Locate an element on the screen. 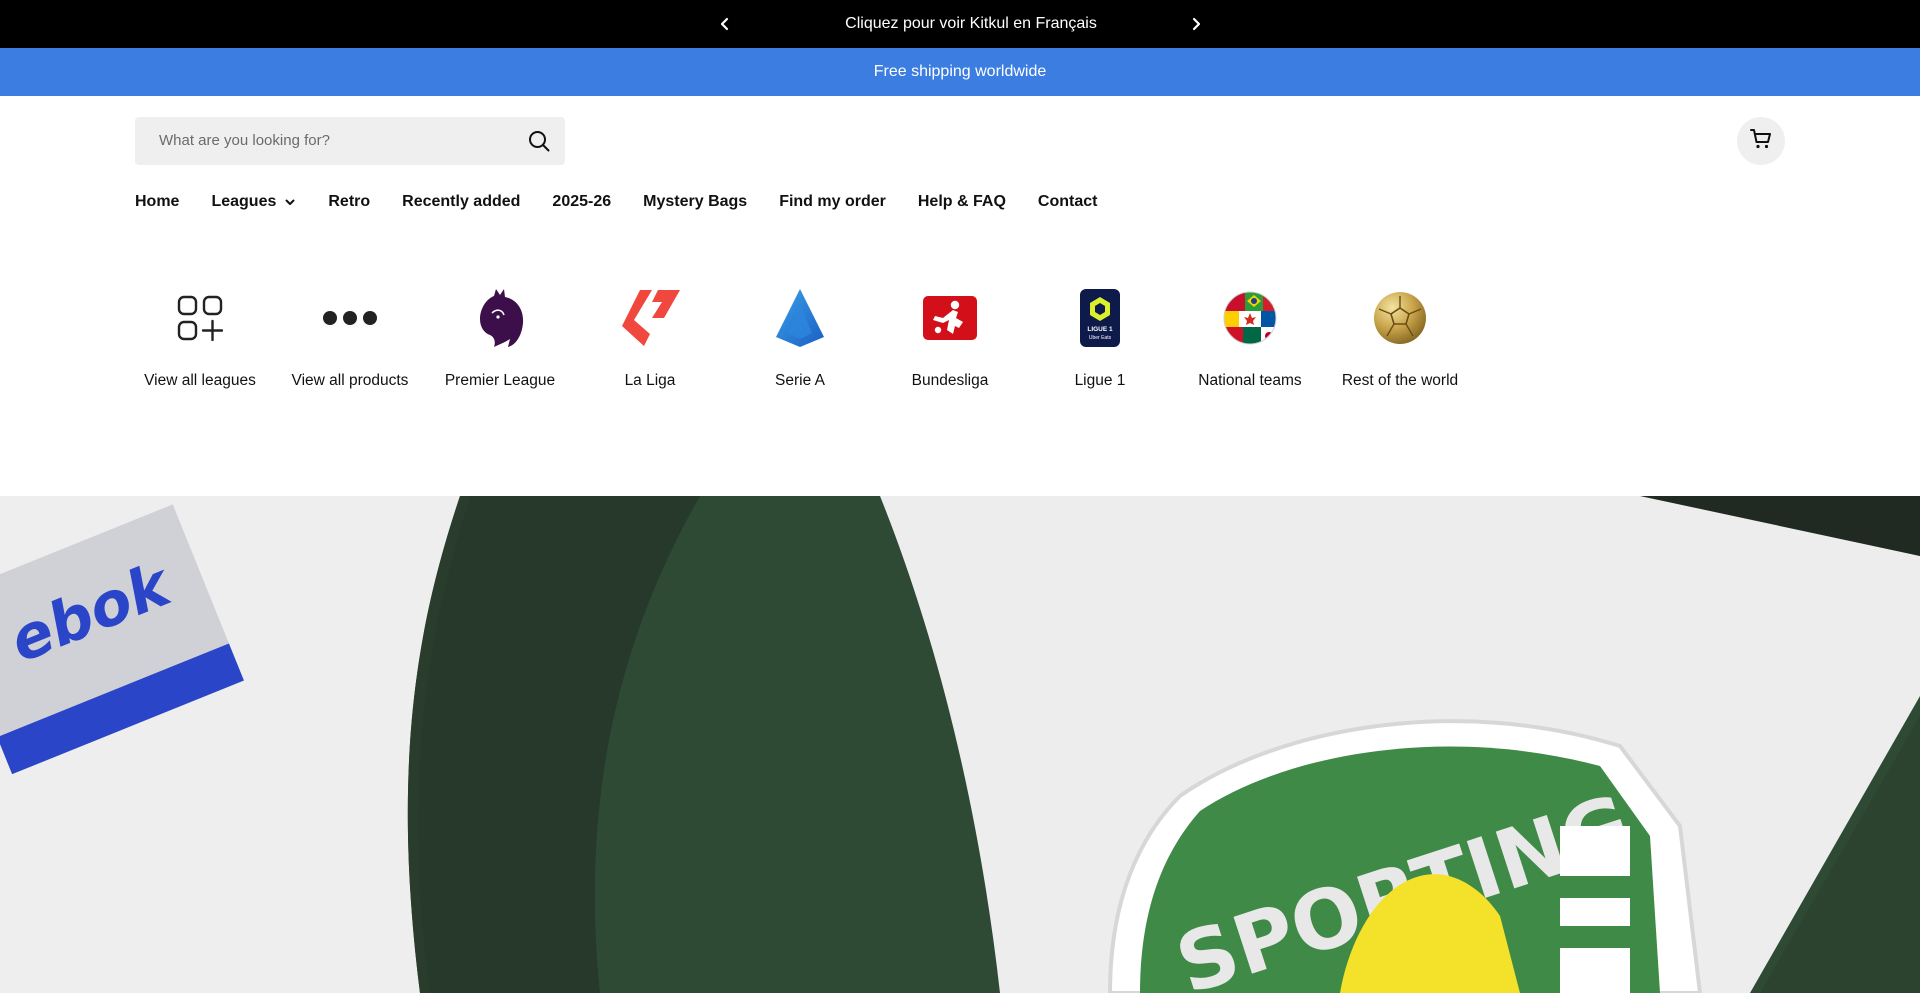 The height and width of the screenshot is (993, 1920). league-label: View all leagues is located at coordinates (200, 380).